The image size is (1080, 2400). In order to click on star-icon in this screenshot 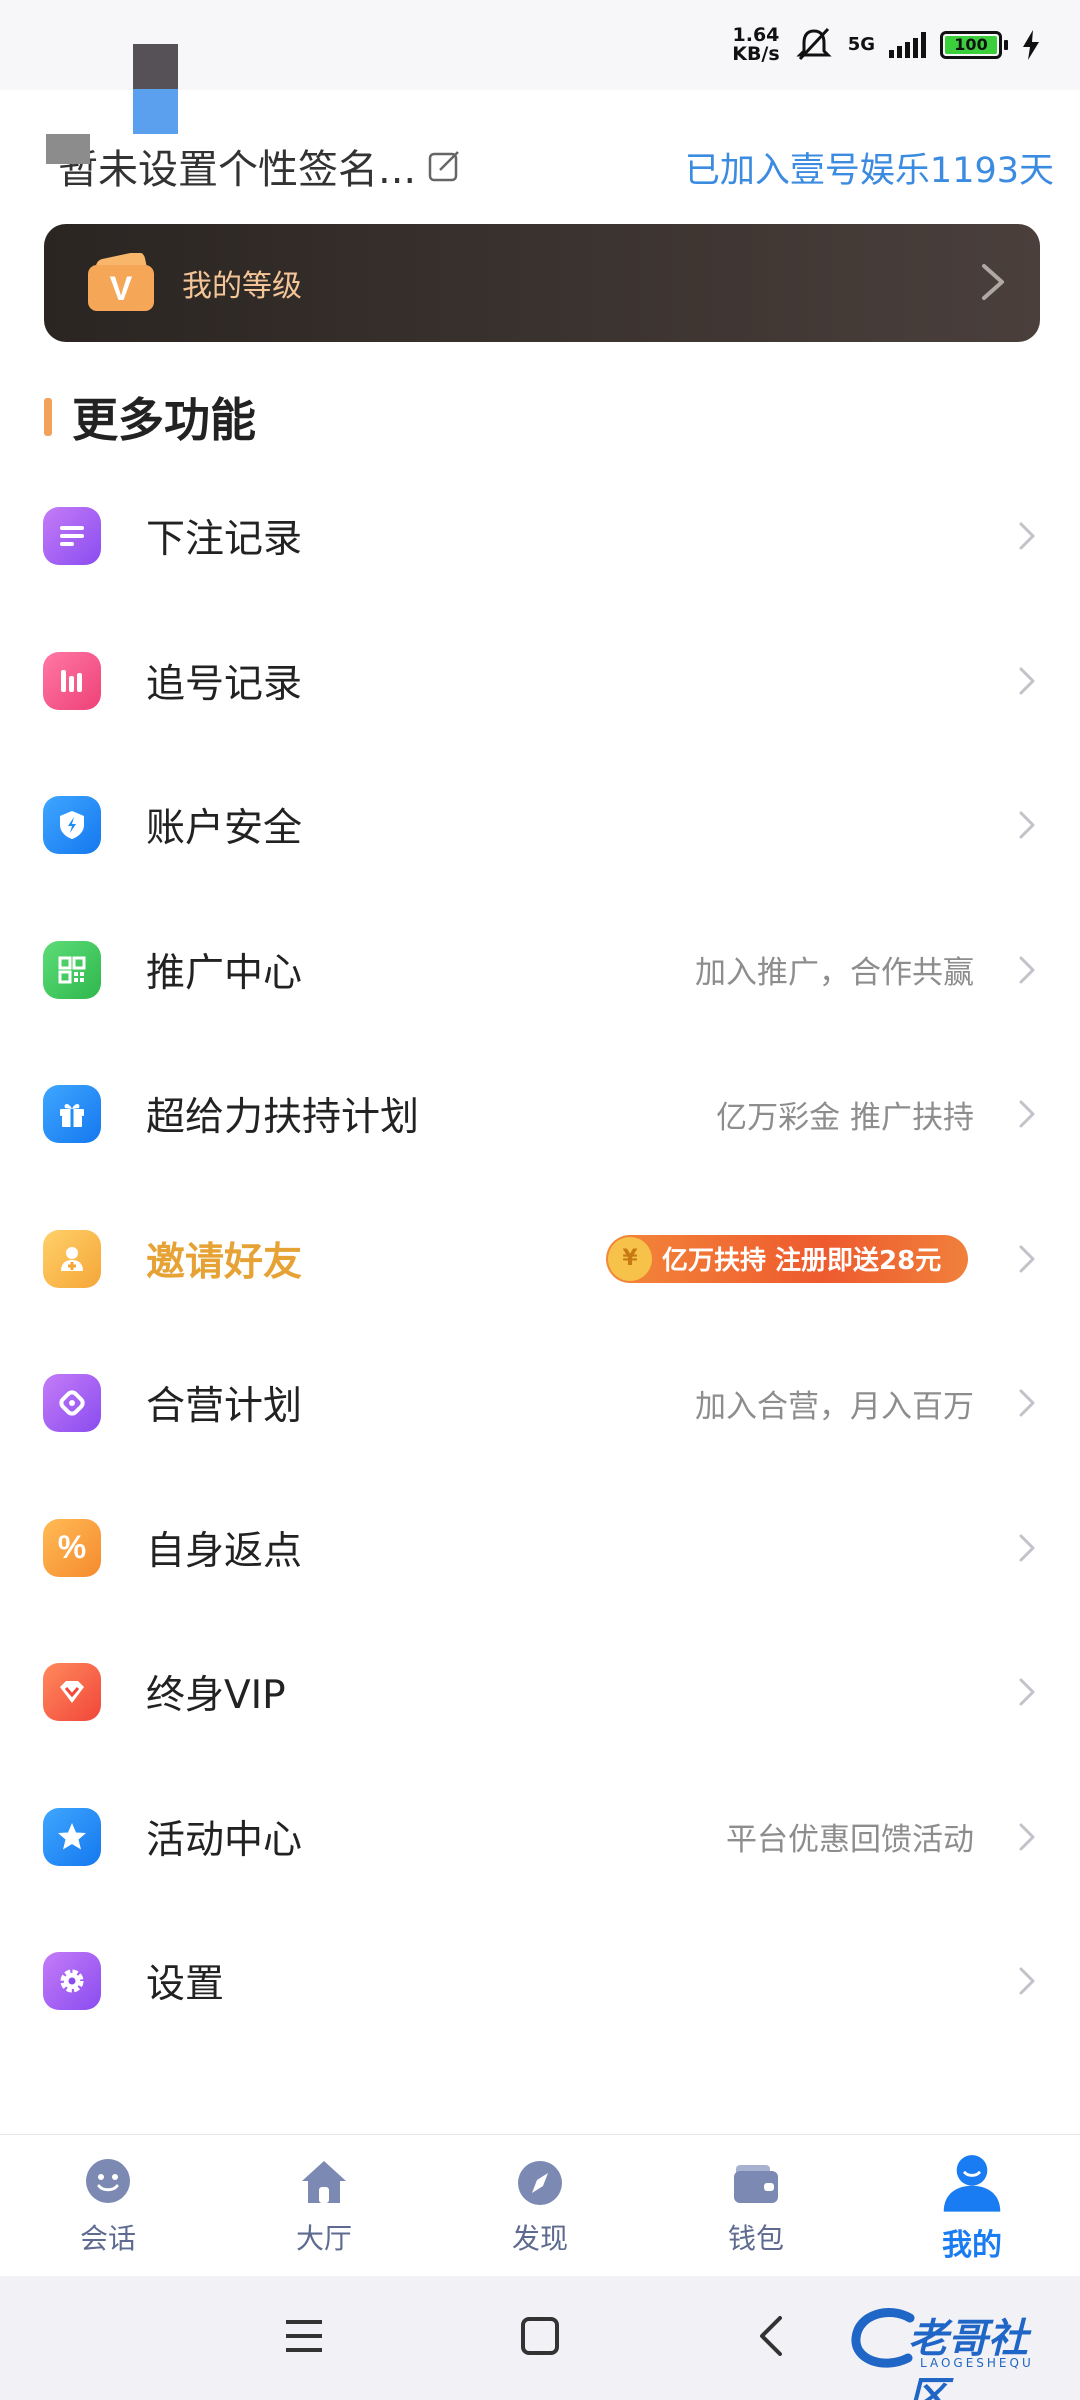, I will do `click(72, 1836)`.